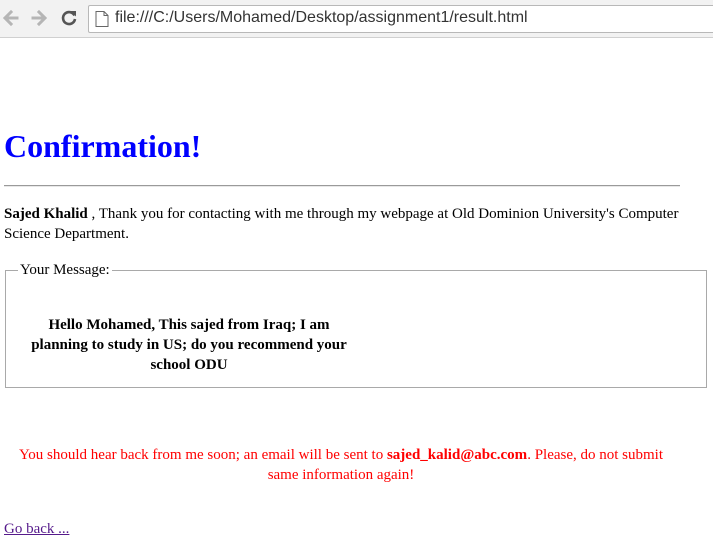  What do you see at coordinates (65, 270) in the screenshot?
I see `message-legend: Your Message:` at bounding box center [65, 270].